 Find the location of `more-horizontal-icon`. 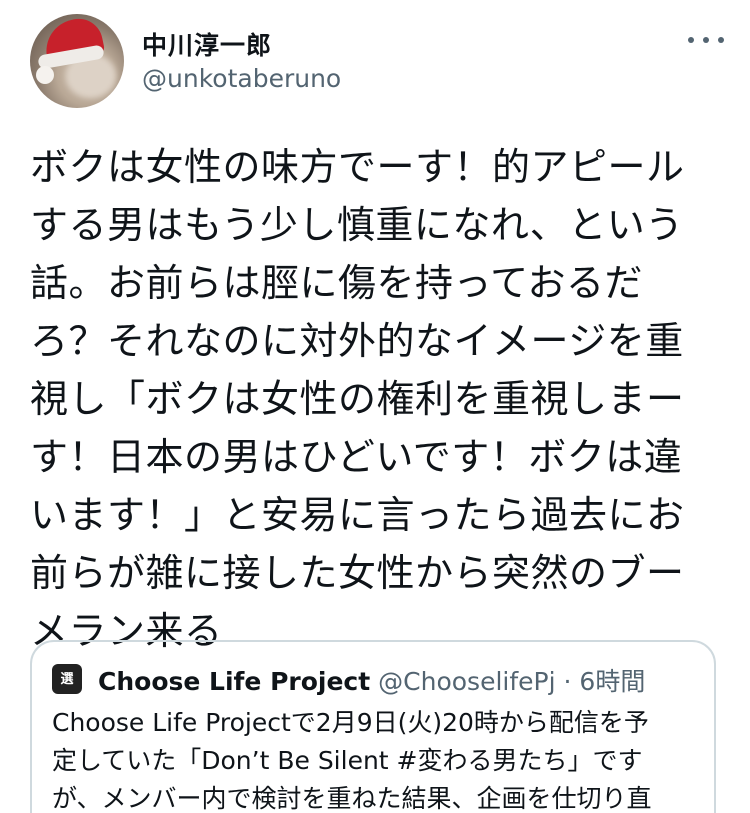

more-horizontal-icon is located at coordinates (691, 40).